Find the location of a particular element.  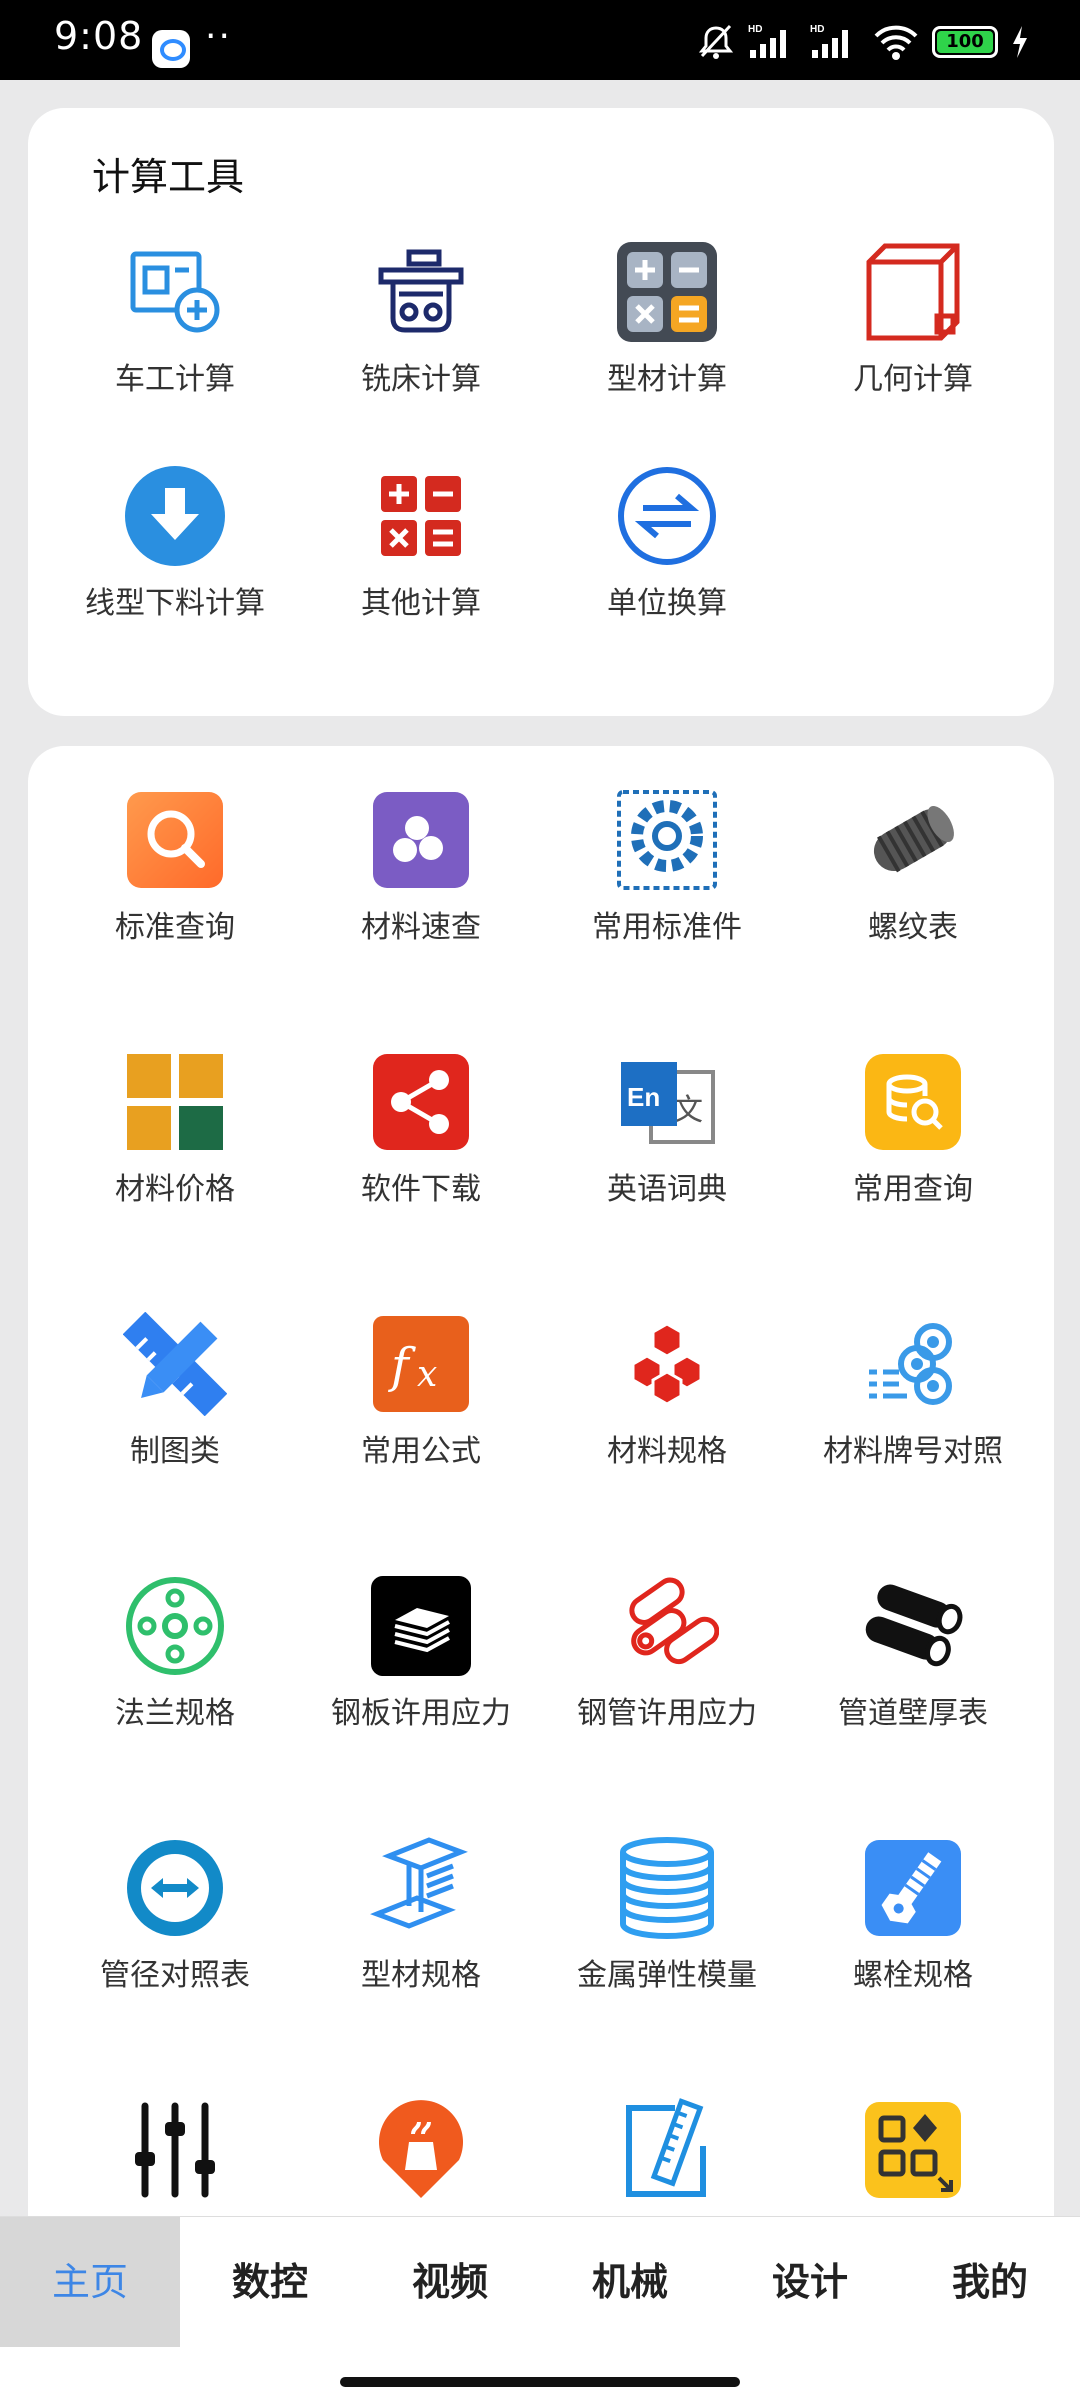

layers-icon is located at coordinates (667, 1888).